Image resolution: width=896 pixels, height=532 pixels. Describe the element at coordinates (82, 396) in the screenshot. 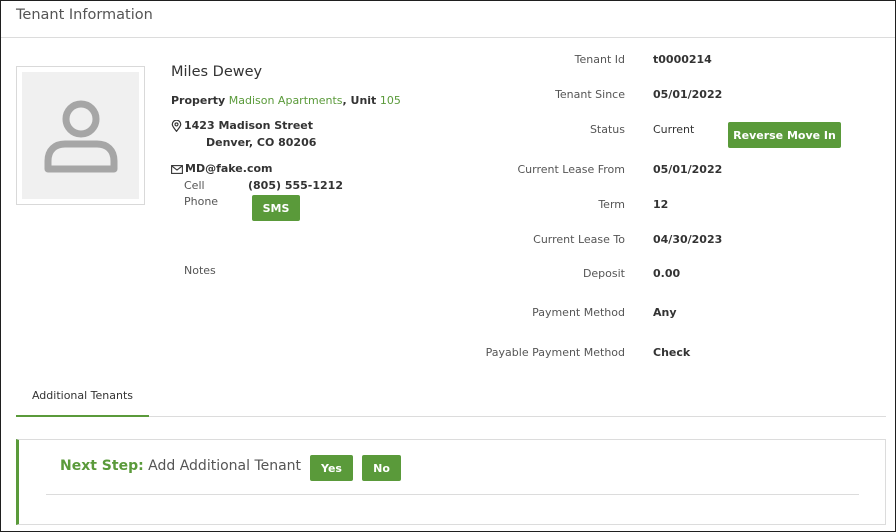

I see `tab-additional-tenants: Additional Tenants` at that location.